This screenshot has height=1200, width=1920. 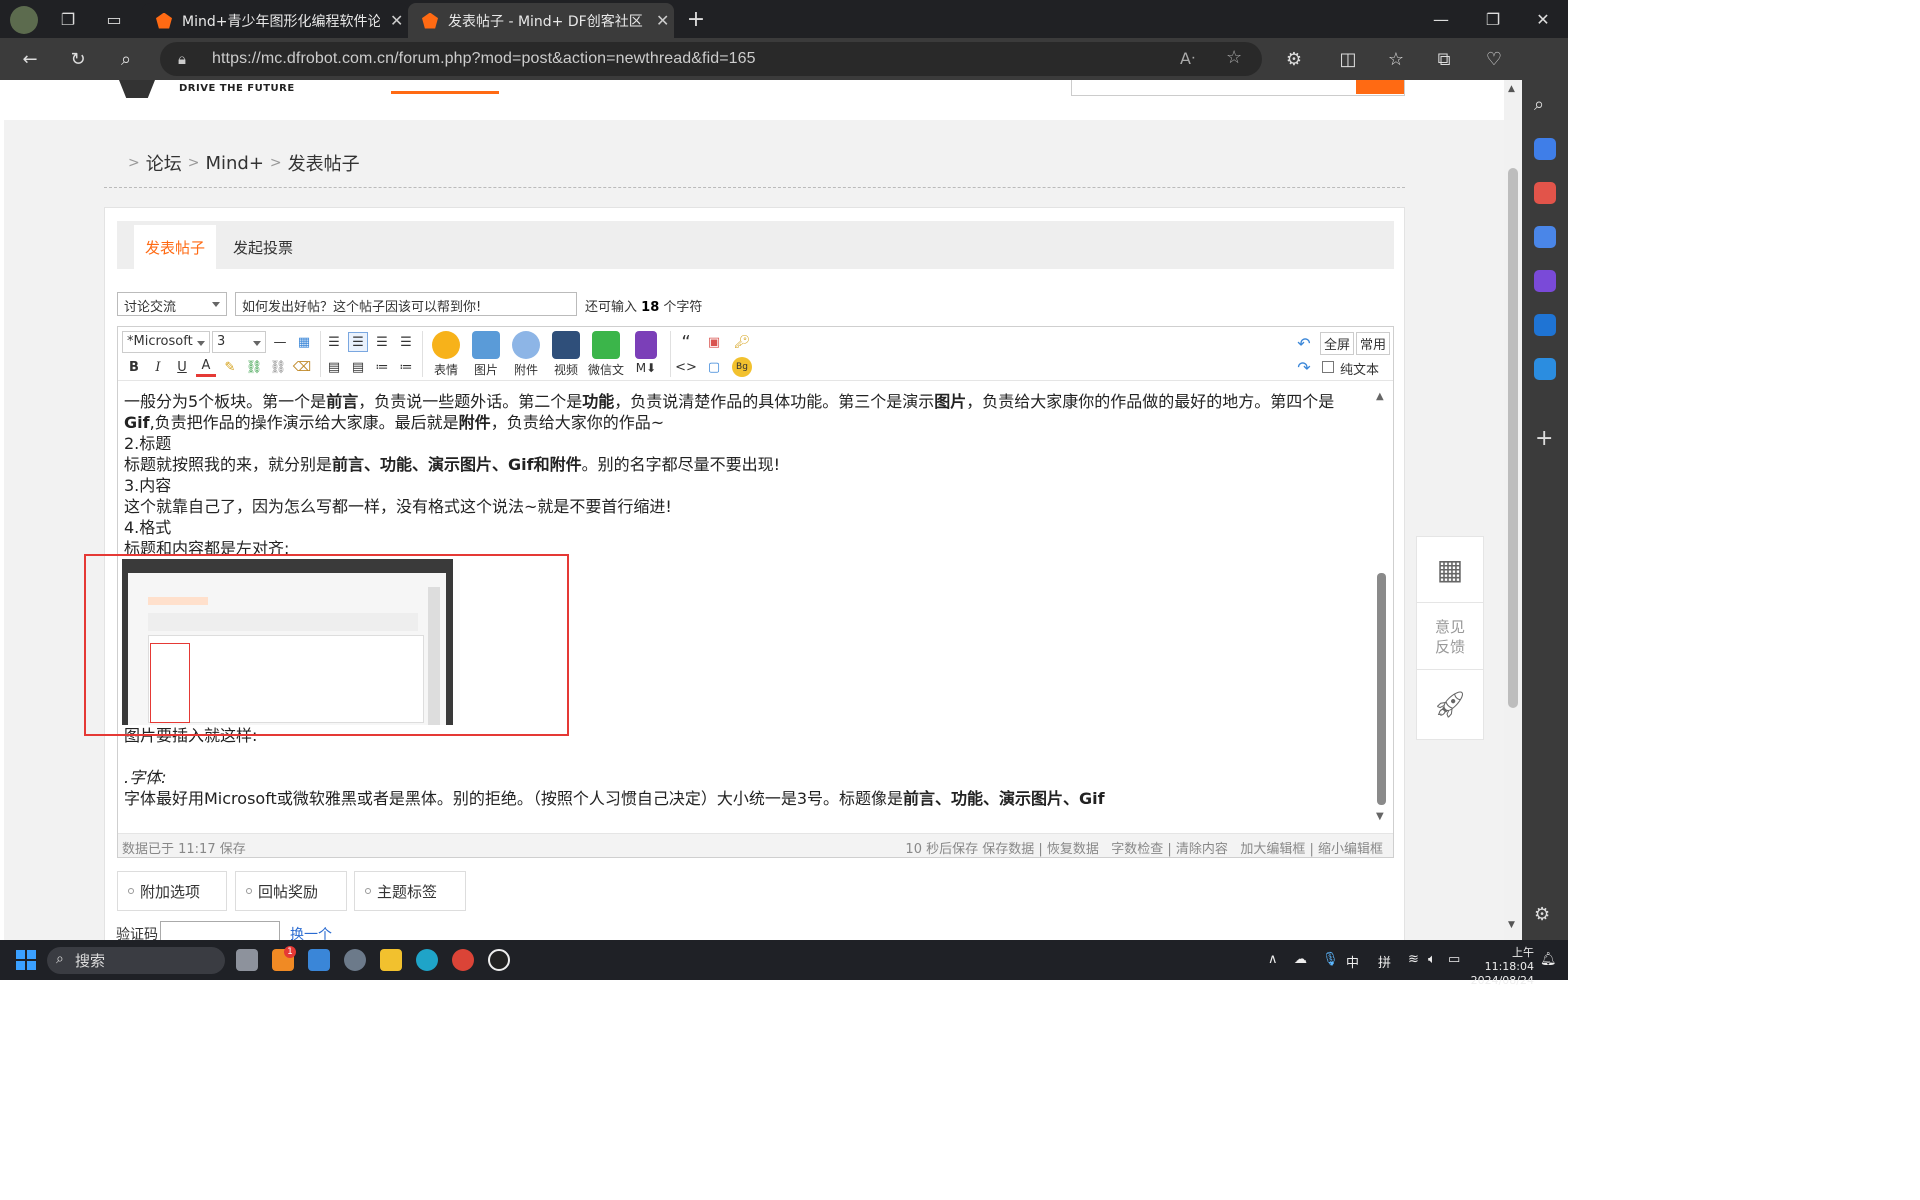 What do you see at coordinates (126, 59) in the screenshot?
I see `search-icon: ⌕` at bounding box center [126, 59].